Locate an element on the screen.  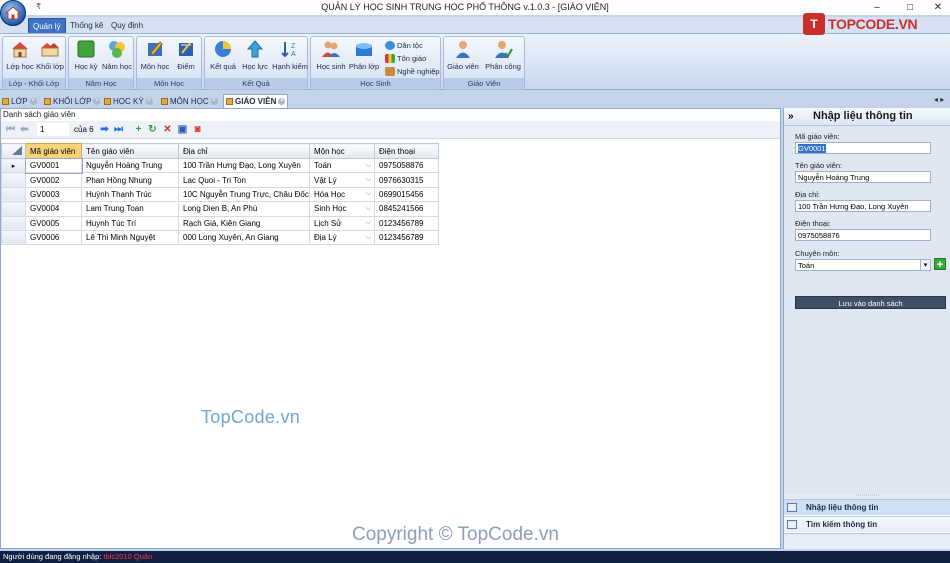
column-header-ten: Tên giáo viên is located at coordinates (130, 151).